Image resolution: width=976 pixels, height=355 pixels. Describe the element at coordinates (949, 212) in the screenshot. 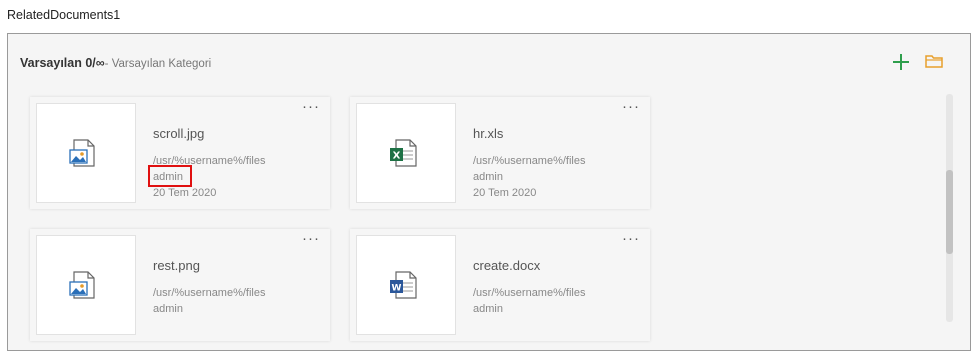

I see `scrollbar-thumb` at that location.